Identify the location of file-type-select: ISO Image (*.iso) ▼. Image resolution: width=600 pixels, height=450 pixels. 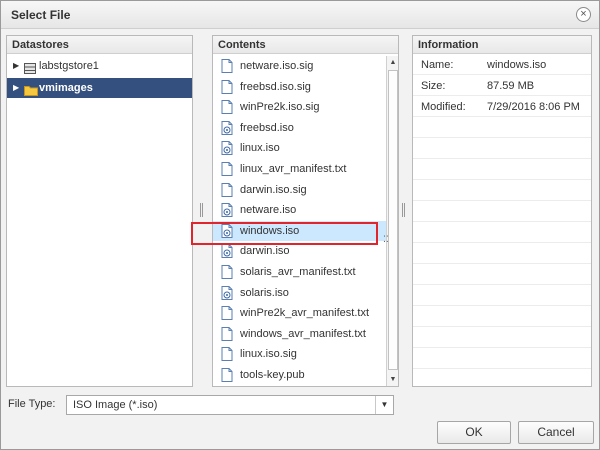
(230, 405).